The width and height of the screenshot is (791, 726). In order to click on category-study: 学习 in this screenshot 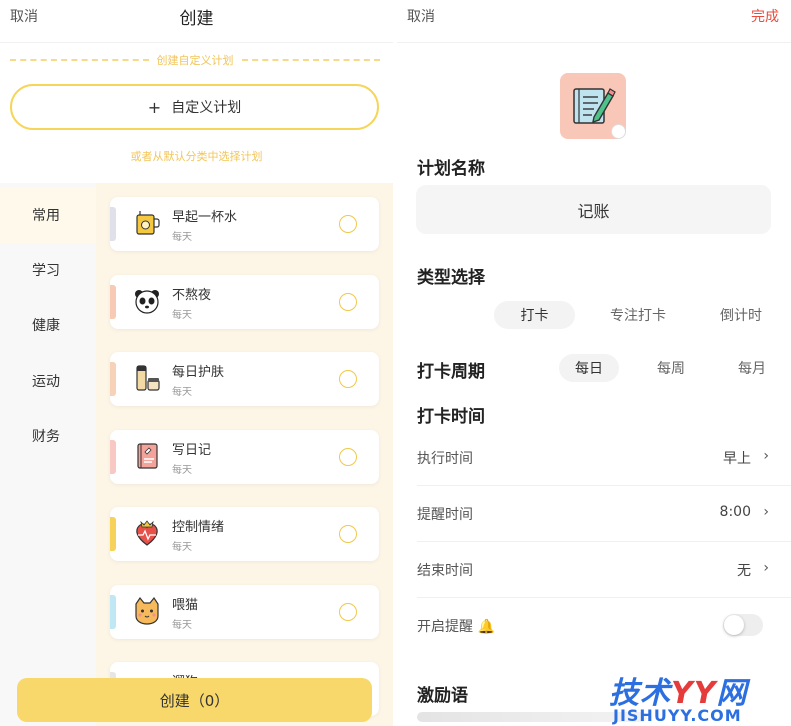, I will do `click(48, 270)`.